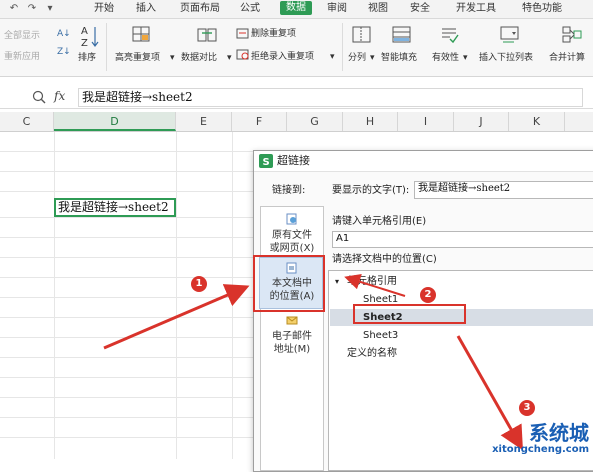  What do you see at coordinates (559, 433) in the screenshot?
I see `watermark-title: 系统城` at bounding box center [559, 433].